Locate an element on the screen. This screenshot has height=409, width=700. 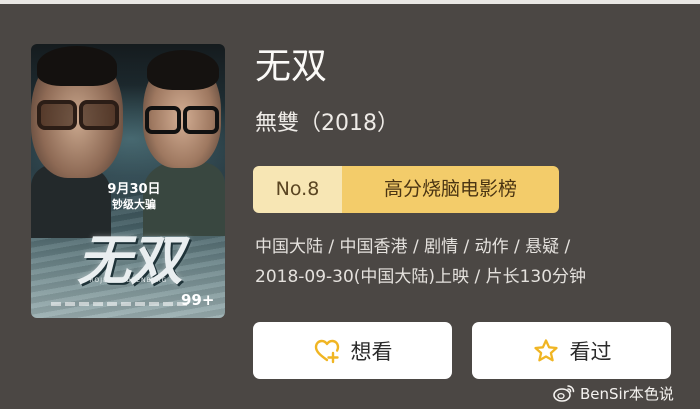
poster-count-badge: 99+ is located at coordinates (198, 300).